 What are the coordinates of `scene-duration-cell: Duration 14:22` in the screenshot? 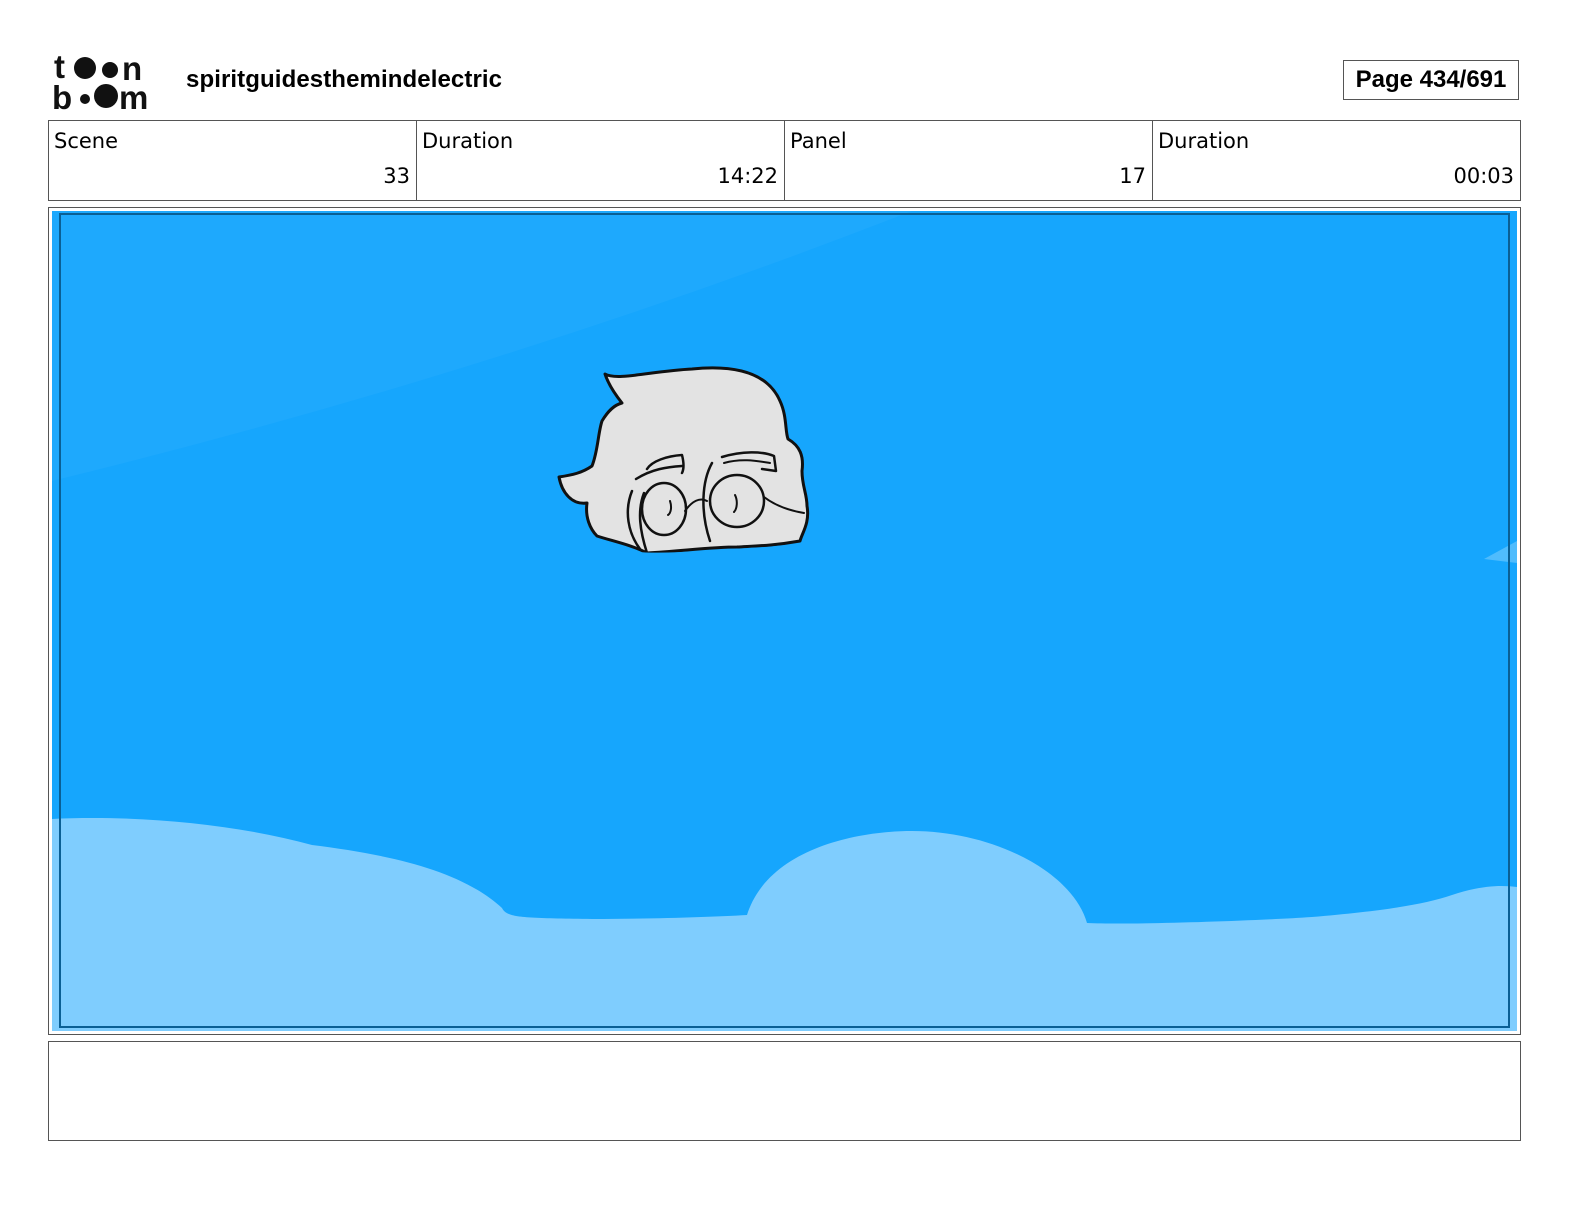 It's located at (601, 160).